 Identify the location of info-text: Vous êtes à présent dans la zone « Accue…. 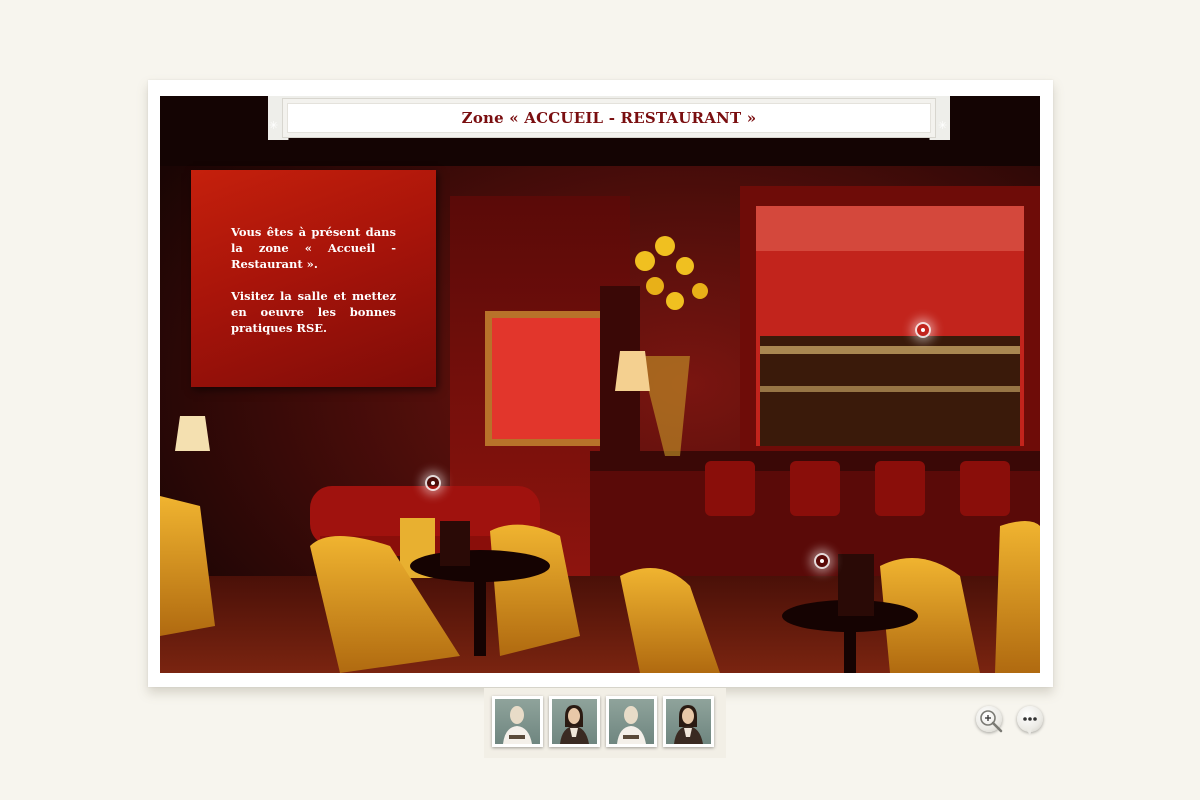
(313, 288).